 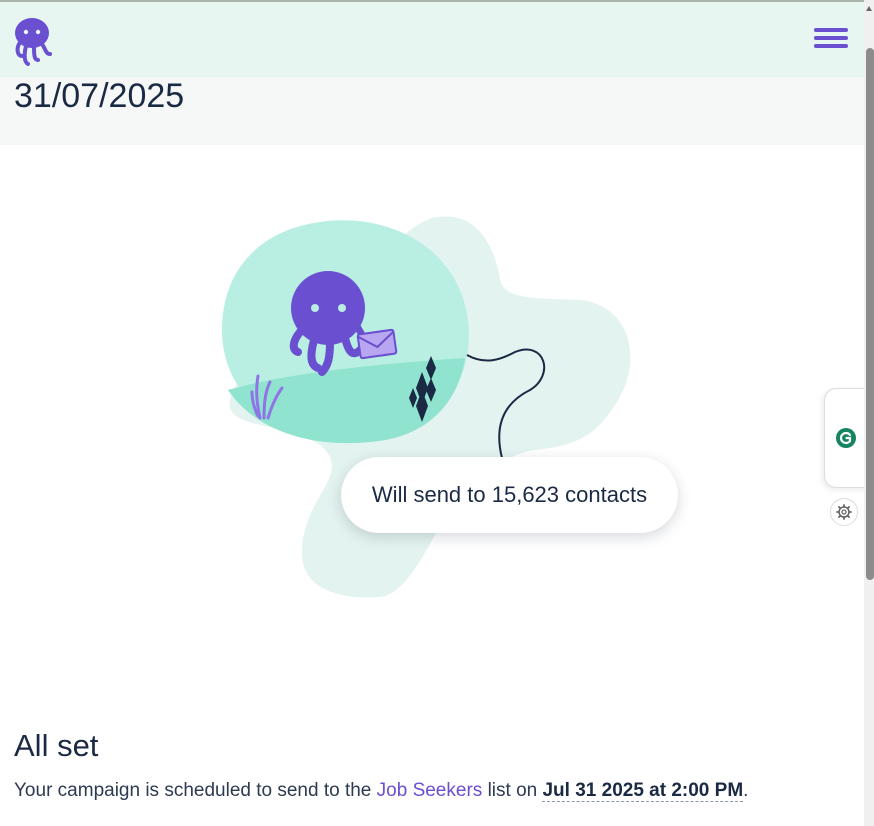 I want to click on scheduled-date: 31/07/2025, so click(x=99, y=96).